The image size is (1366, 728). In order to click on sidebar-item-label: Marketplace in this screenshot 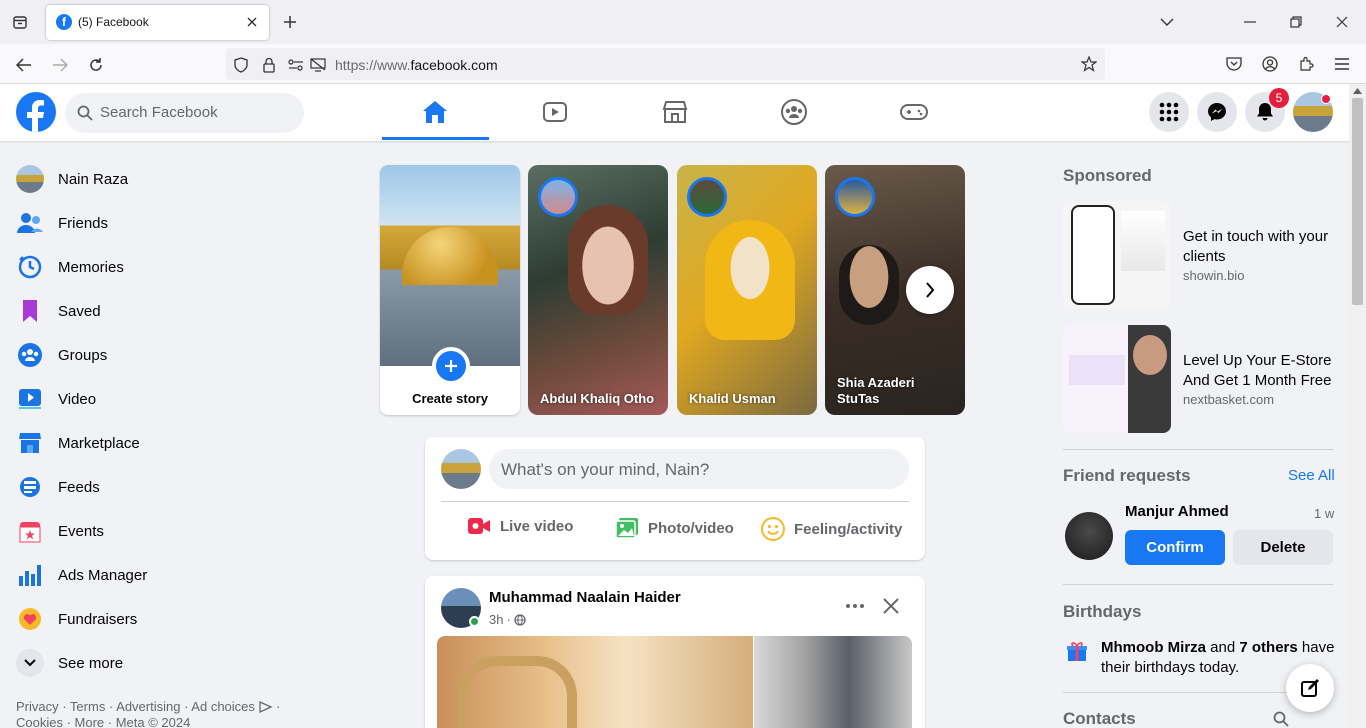, I will do `click(99, 443)`.